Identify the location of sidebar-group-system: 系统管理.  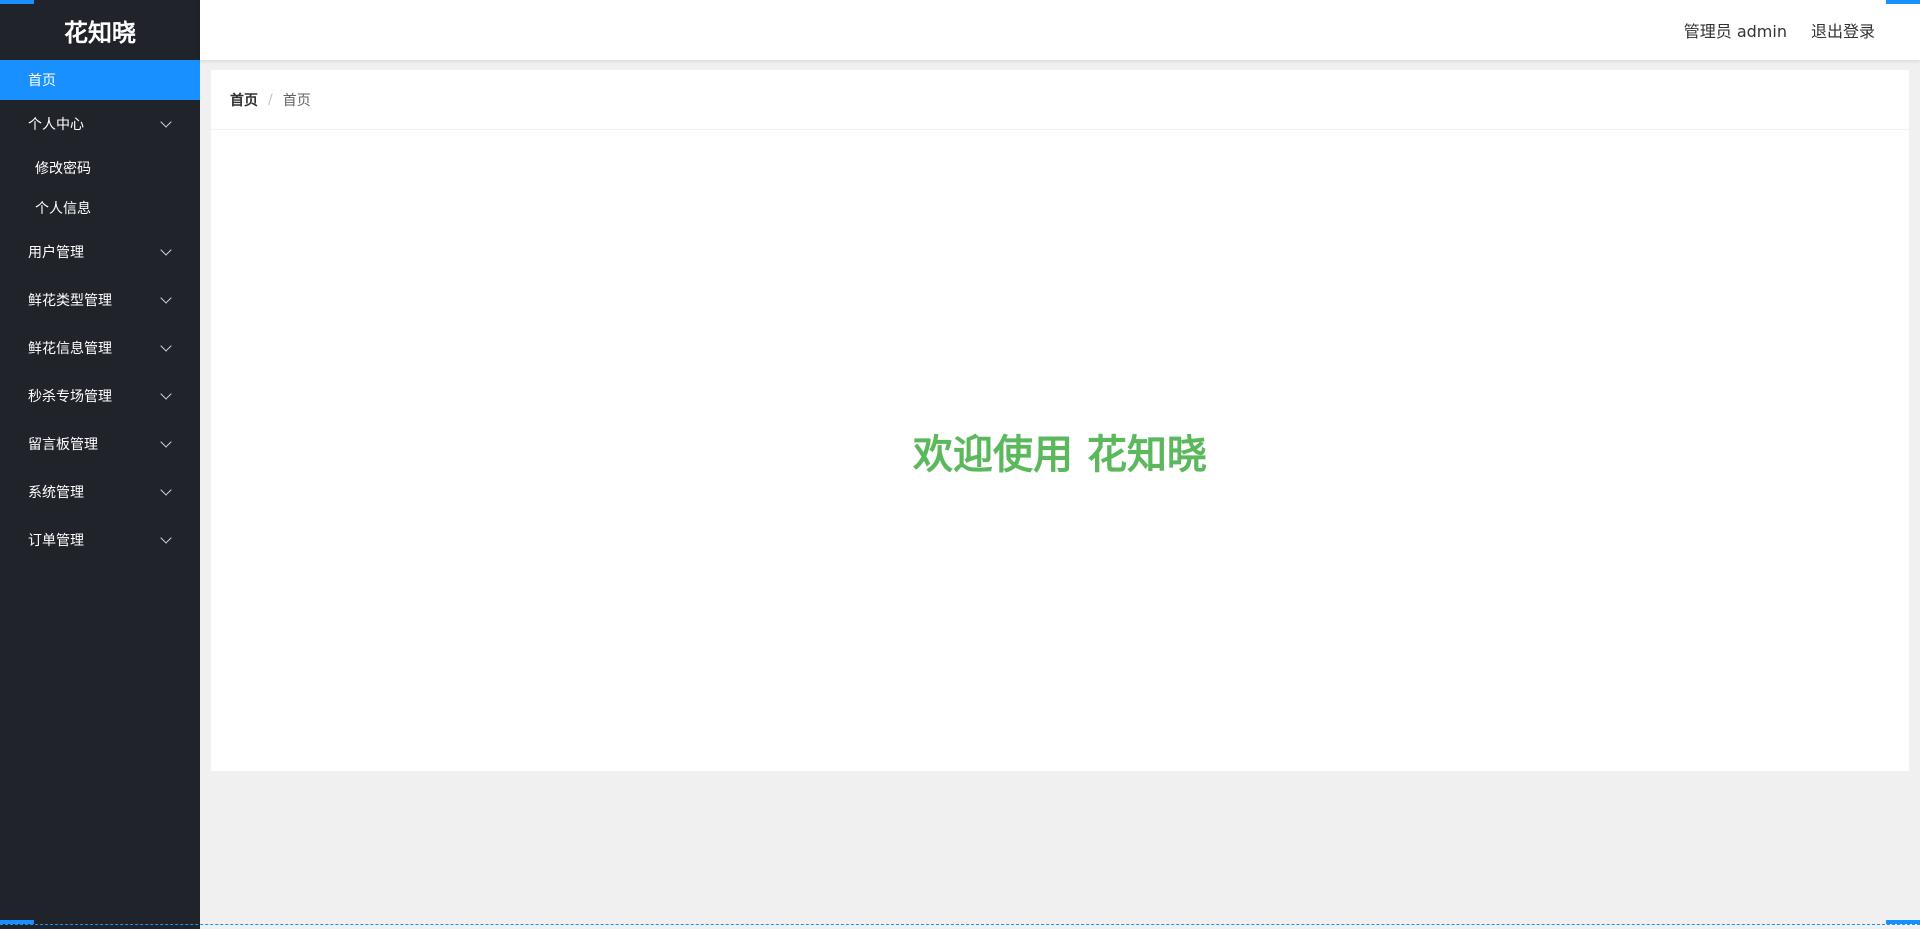
(100, 492).